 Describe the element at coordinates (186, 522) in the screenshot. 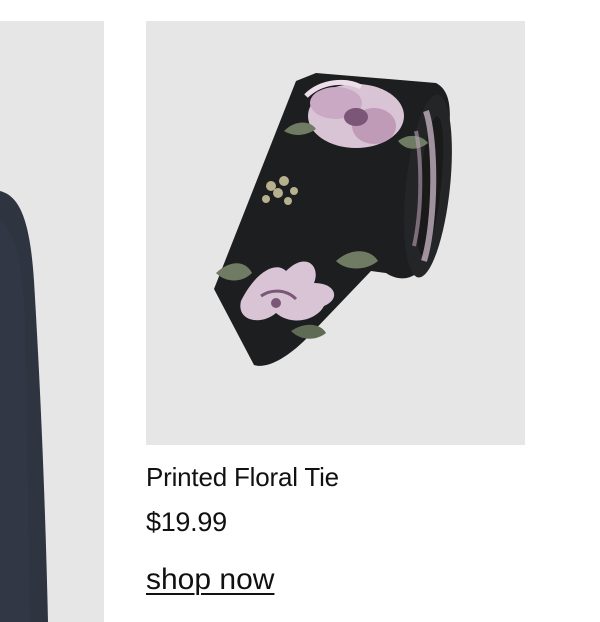

I see `product-price: $19.99` at that location.